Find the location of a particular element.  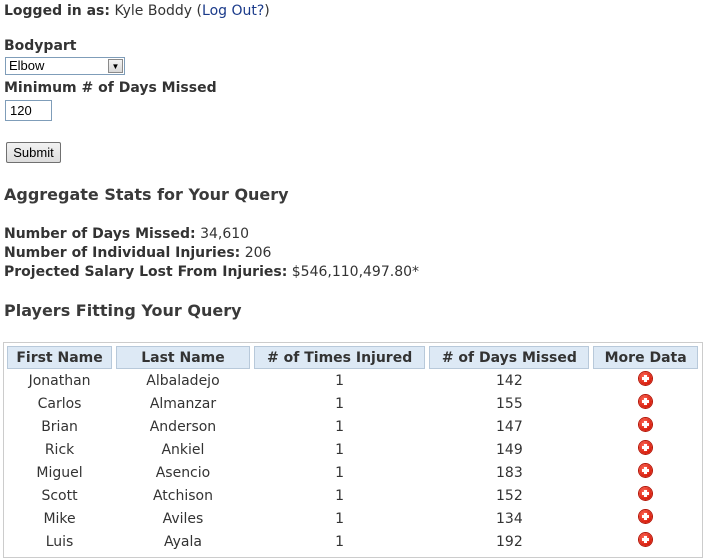

cell-first-name: Jonathan is located at coordinates (59, 380).